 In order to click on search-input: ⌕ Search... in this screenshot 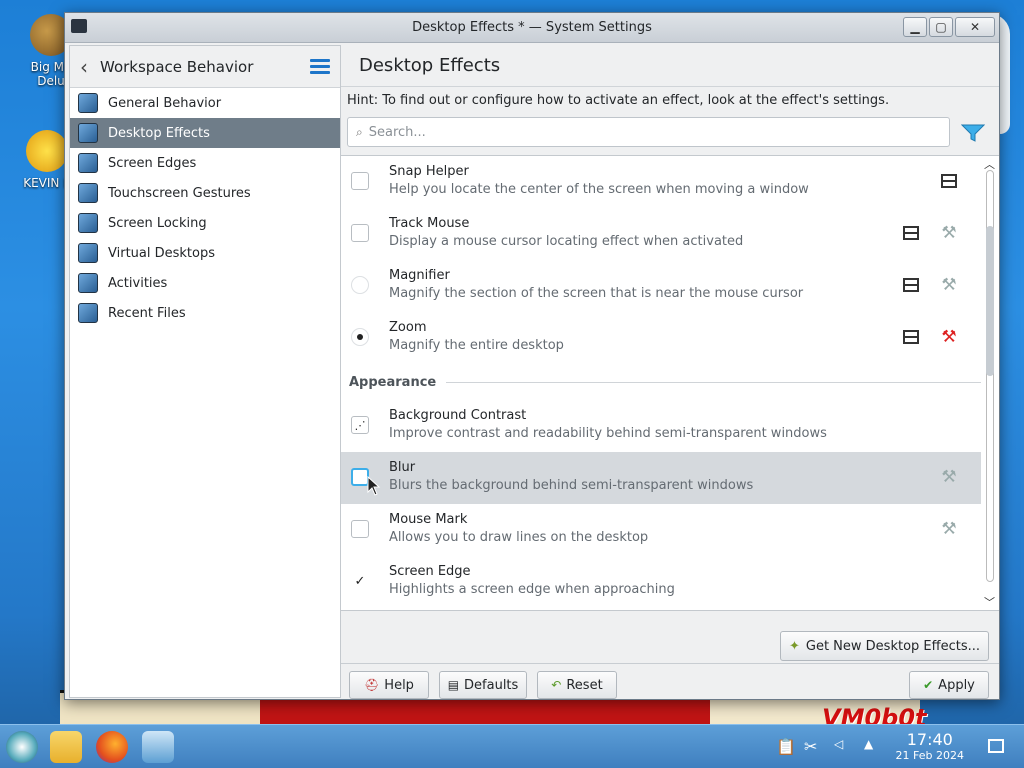, I will do `click(648, 132)`.